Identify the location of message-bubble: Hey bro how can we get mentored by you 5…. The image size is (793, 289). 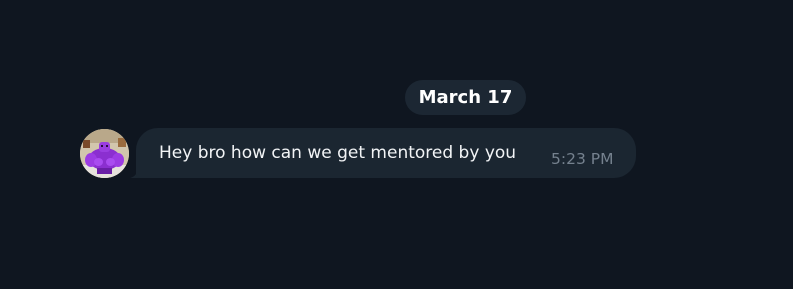
(386, 153).